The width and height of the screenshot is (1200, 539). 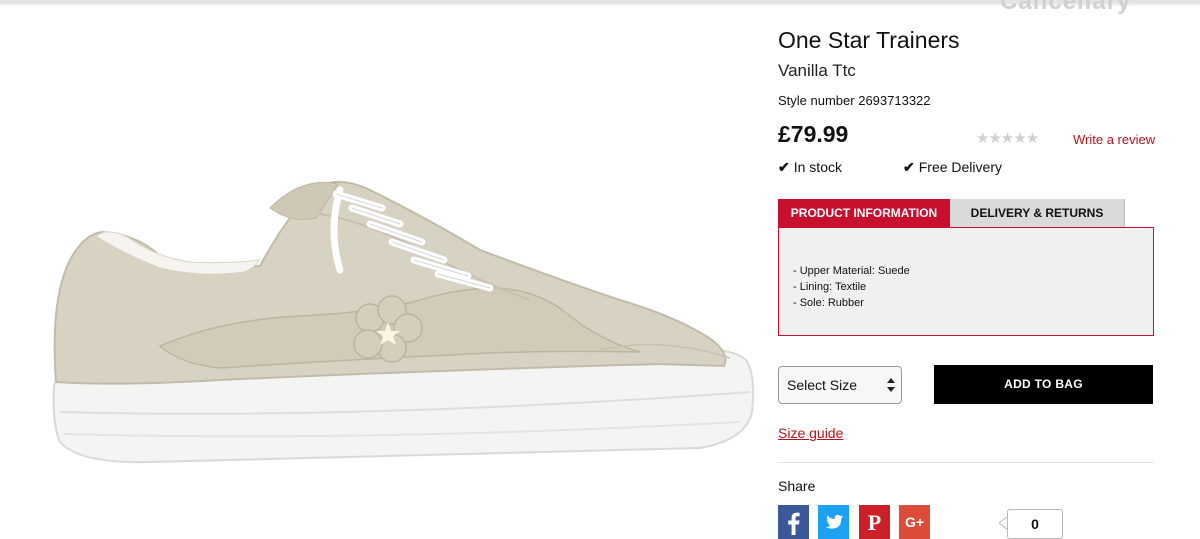 I want to click on tab-product-information: PRODUCT INFORMATION, so click(x=864, y=213).